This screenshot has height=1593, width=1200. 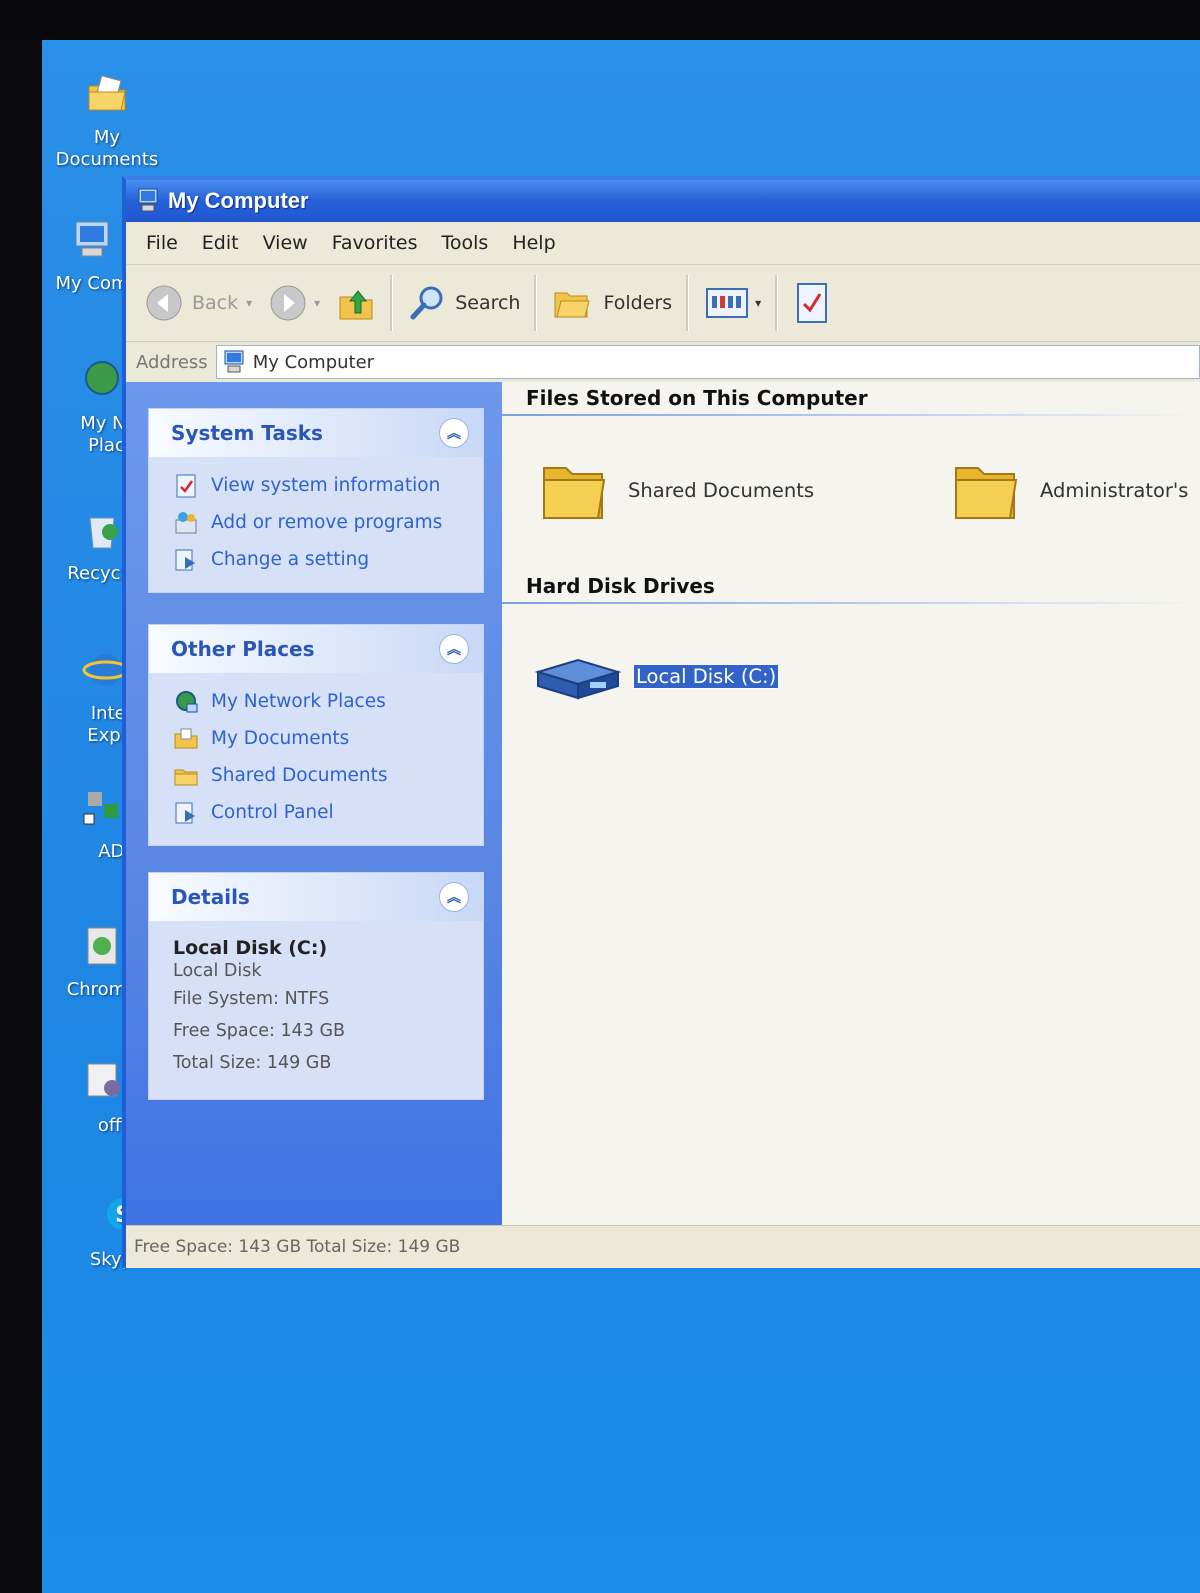 I want to click on menu-edit: Edit, so click(x=220, y=243).